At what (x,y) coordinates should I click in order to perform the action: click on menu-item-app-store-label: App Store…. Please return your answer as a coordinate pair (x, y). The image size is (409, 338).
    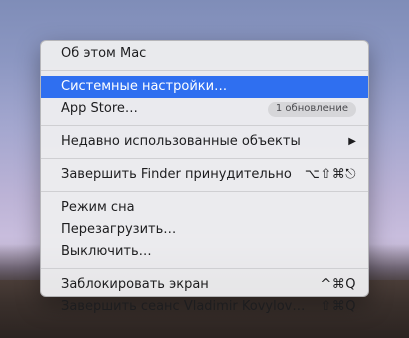
    Looking at the image, I should click on (99, 108).